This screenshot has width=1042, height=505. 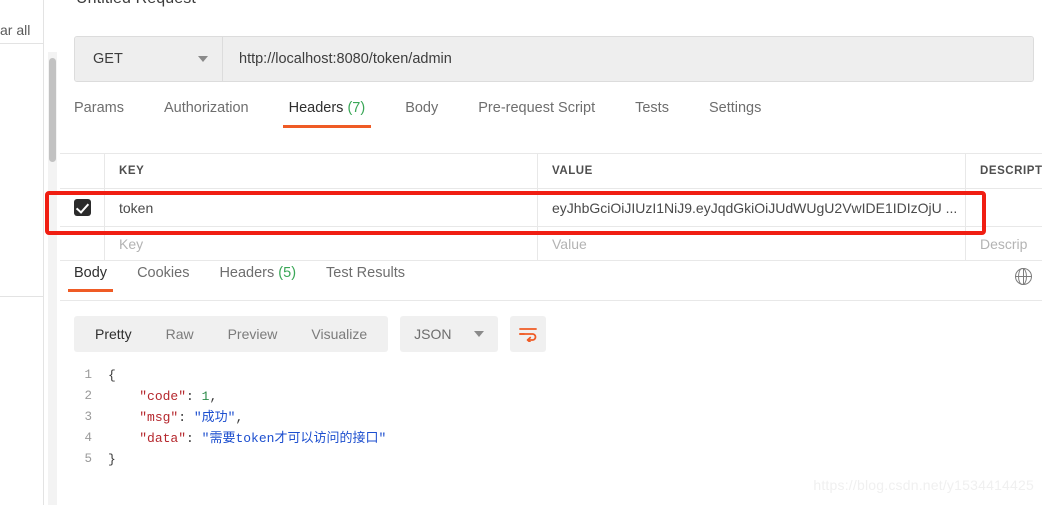 I want to click on code-line: 3 "msg": "成功",, so click(x=554, y=417).